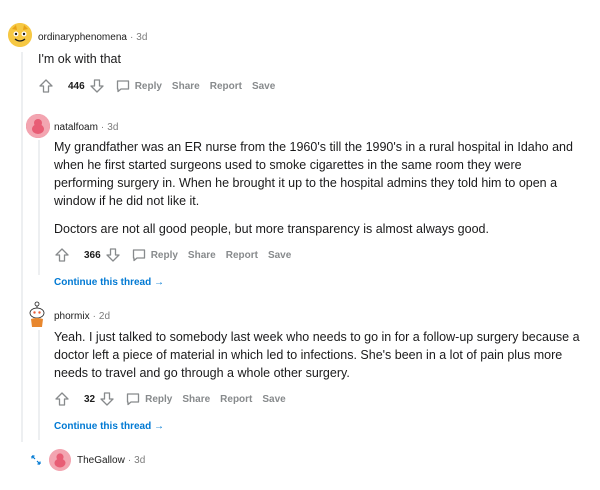  What do you see at coordinates (175, 399) in the screenshot?
I see `comment-actions: 32 Reply Share Report Save` at bounding box center [175, 399].